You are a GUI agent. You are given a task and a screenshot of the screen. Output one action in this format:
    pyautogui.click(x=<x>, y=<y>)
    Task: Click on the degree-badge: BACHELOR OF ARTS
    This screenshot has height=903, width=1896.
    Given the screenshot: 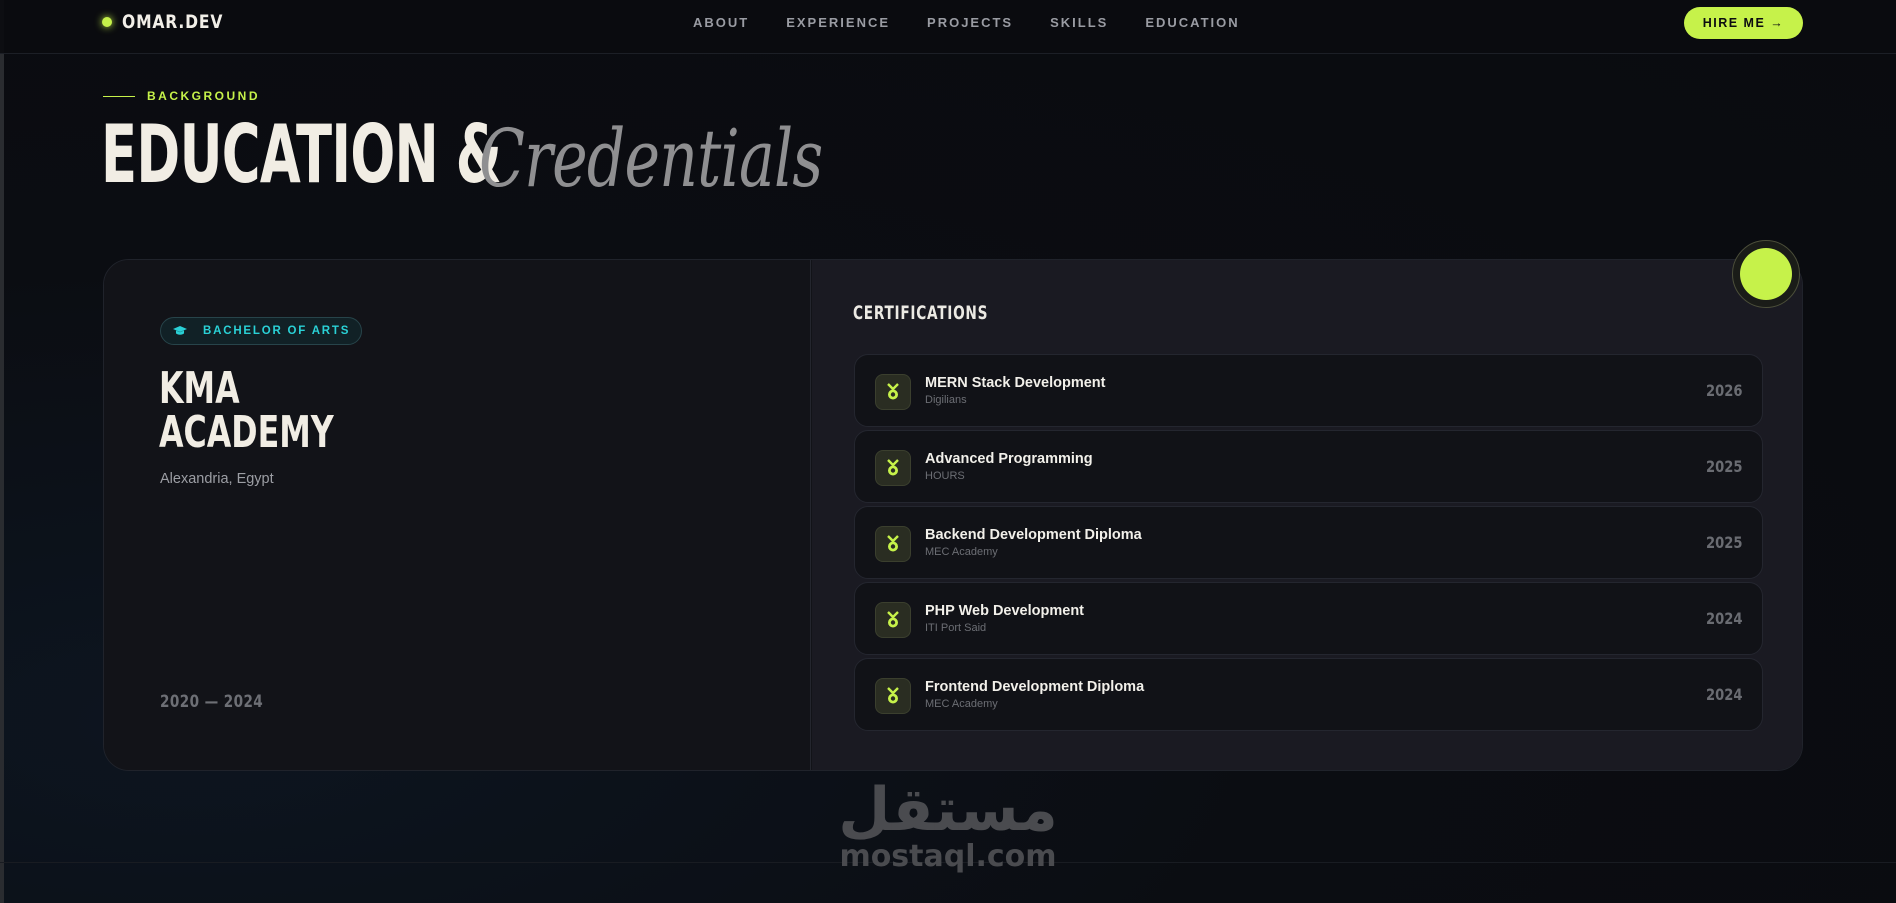 What is the action you would take?
    pyautogui.click(x=261, y=331)
    